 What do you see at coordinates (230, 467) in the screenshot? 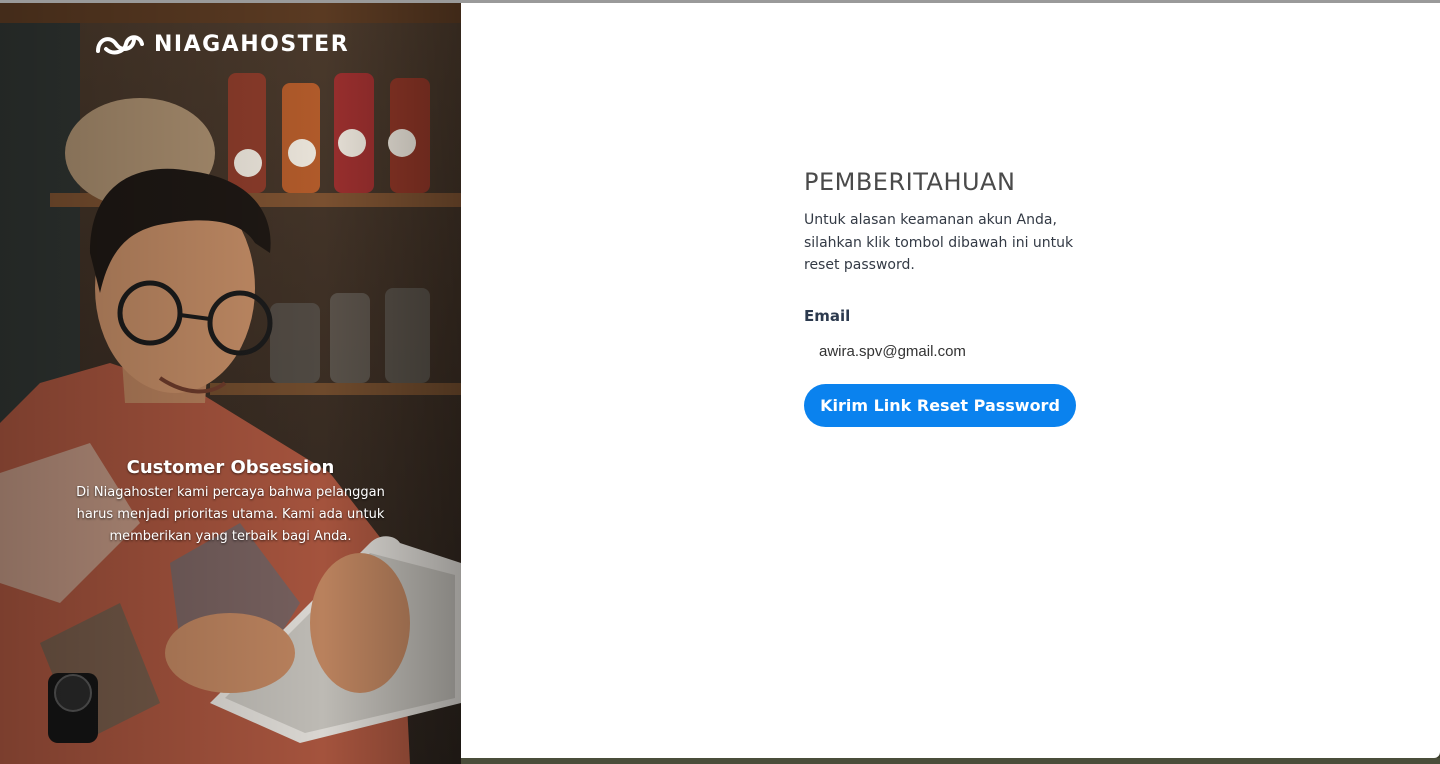
I see `promo-title: Customer Obsession` at bounding box center [230, 467].